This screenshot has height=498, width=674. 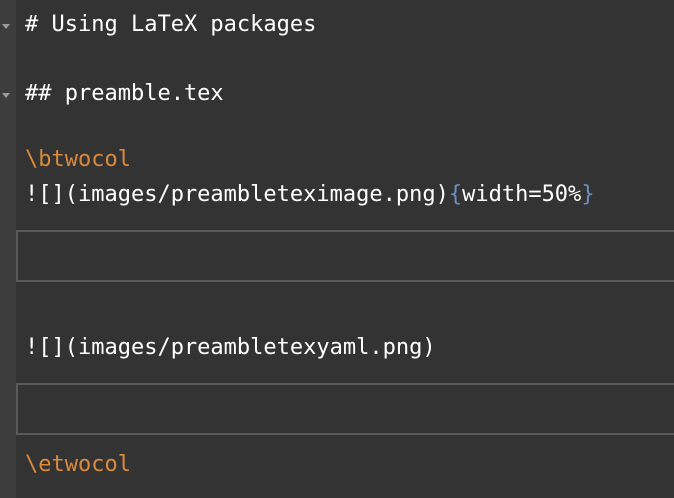 What do you see at coordinates (230, 348) in the screenshot?
I see `image-link-line-2: ![](images/preambletexyaml.png)` at bounding box center [230, 348].